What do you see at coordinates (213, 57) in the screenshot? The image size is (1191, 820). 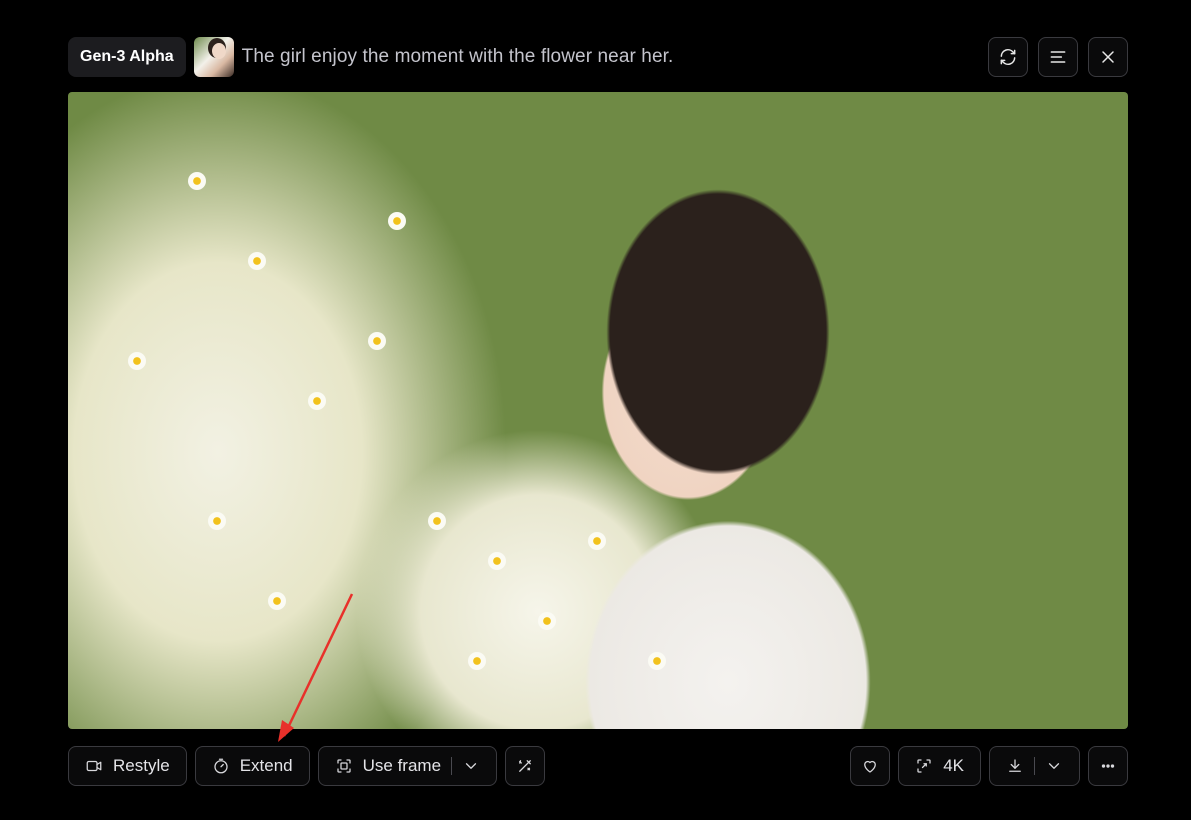 I see `prompt-image-thumbnail` at bounding box center [213, 57].